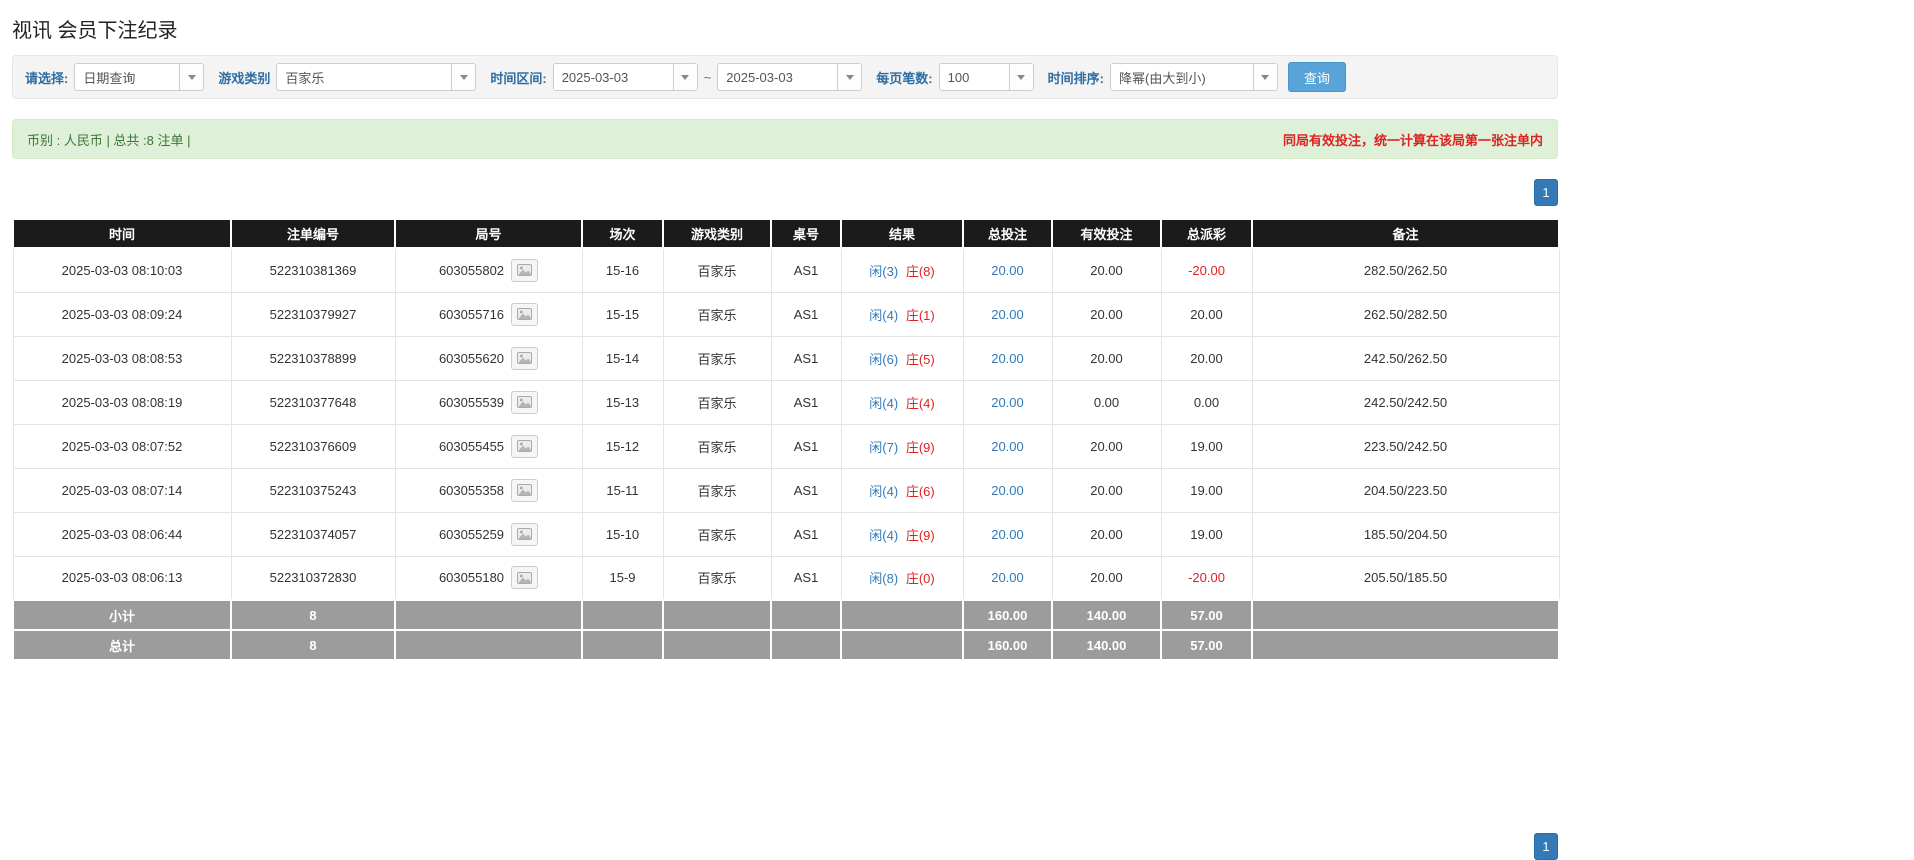  Describe the element at coordinates (122, 534) in the screenshot. I see `cell-time: 2025-03-03 08:06:44` at that location.